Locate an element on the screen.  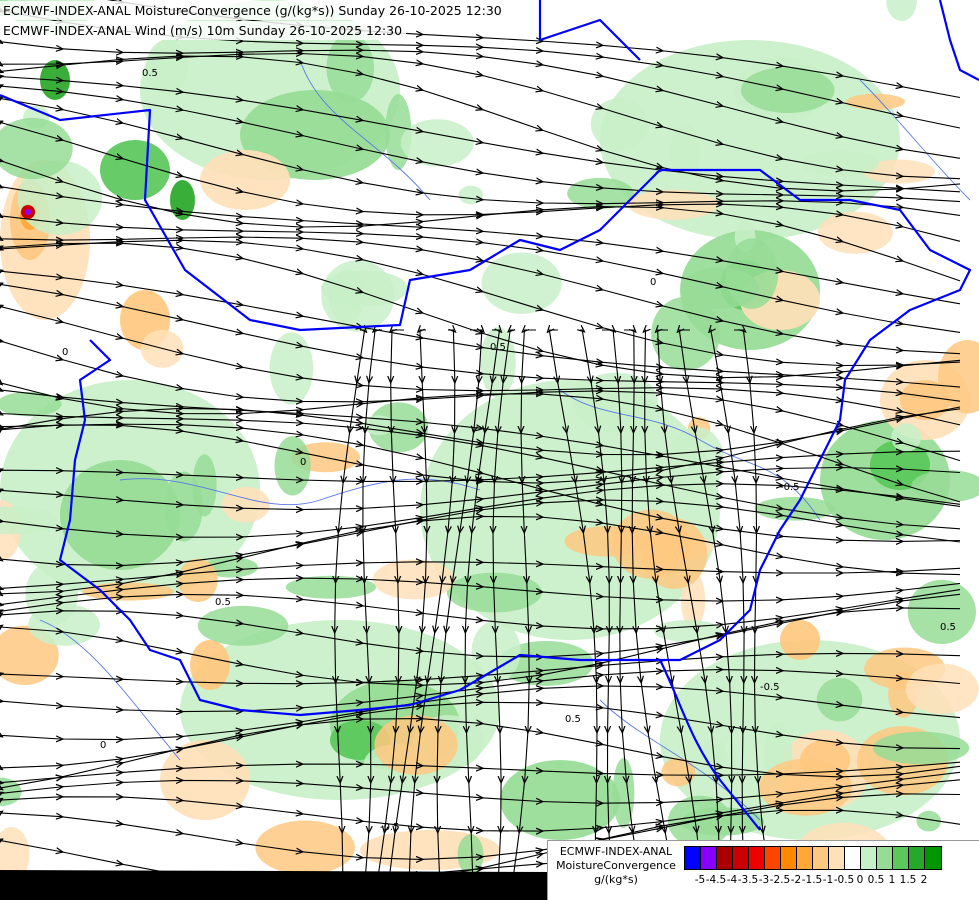
field-peak is located at coordinates (28, 212).